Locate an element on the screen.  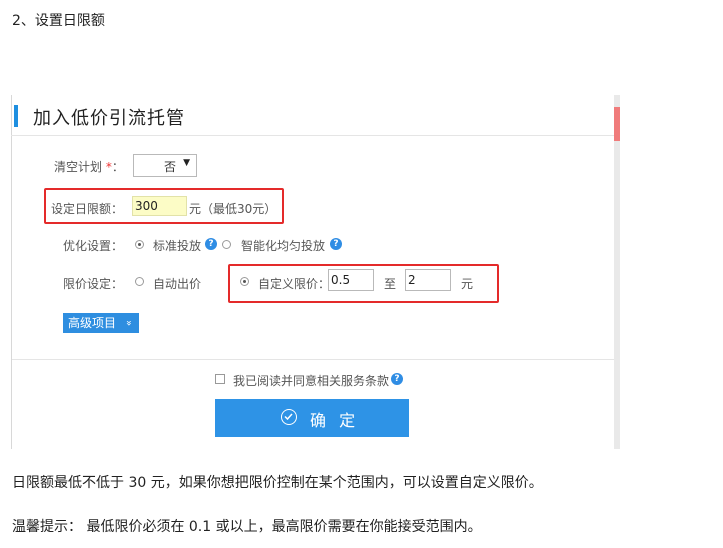
clear-plan-select: 否 ▼ is located at coordinates (165, 165).